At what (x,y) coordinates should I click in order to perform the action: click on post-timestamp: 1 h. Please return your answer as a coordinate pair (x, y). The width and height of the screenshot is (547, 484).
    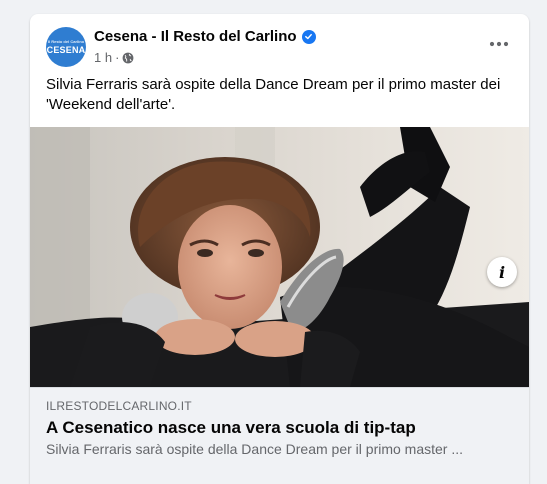
    Looking at the image, I should click on (103, 57).